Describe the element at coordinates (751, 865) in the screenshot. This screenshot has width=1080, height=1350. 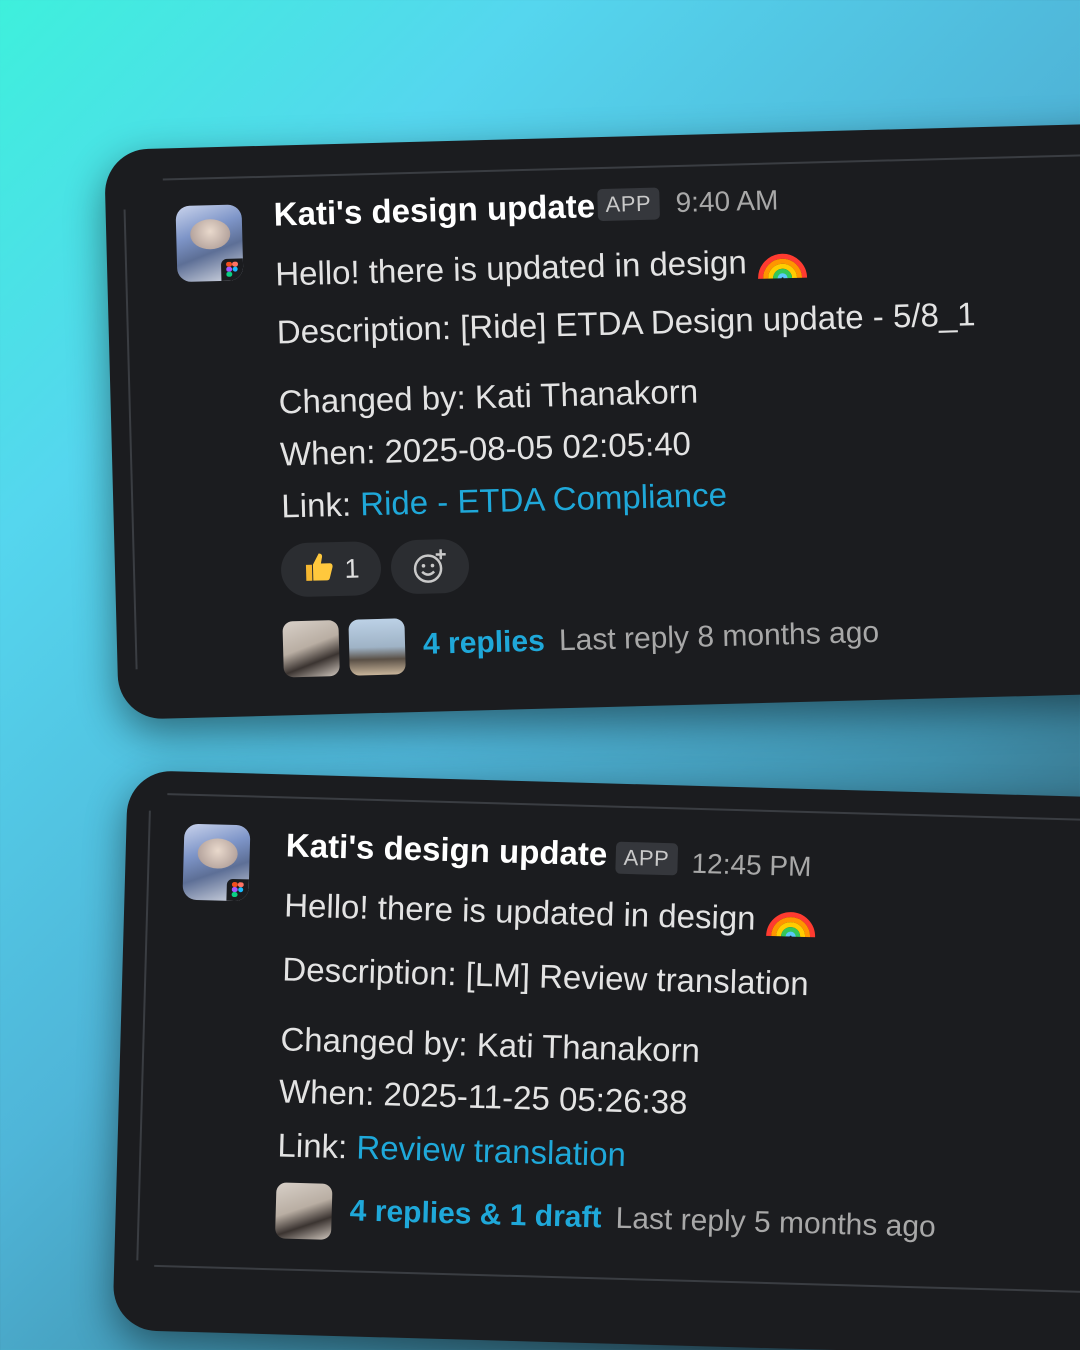
I see `message-time: 12:45 PM` at that location.